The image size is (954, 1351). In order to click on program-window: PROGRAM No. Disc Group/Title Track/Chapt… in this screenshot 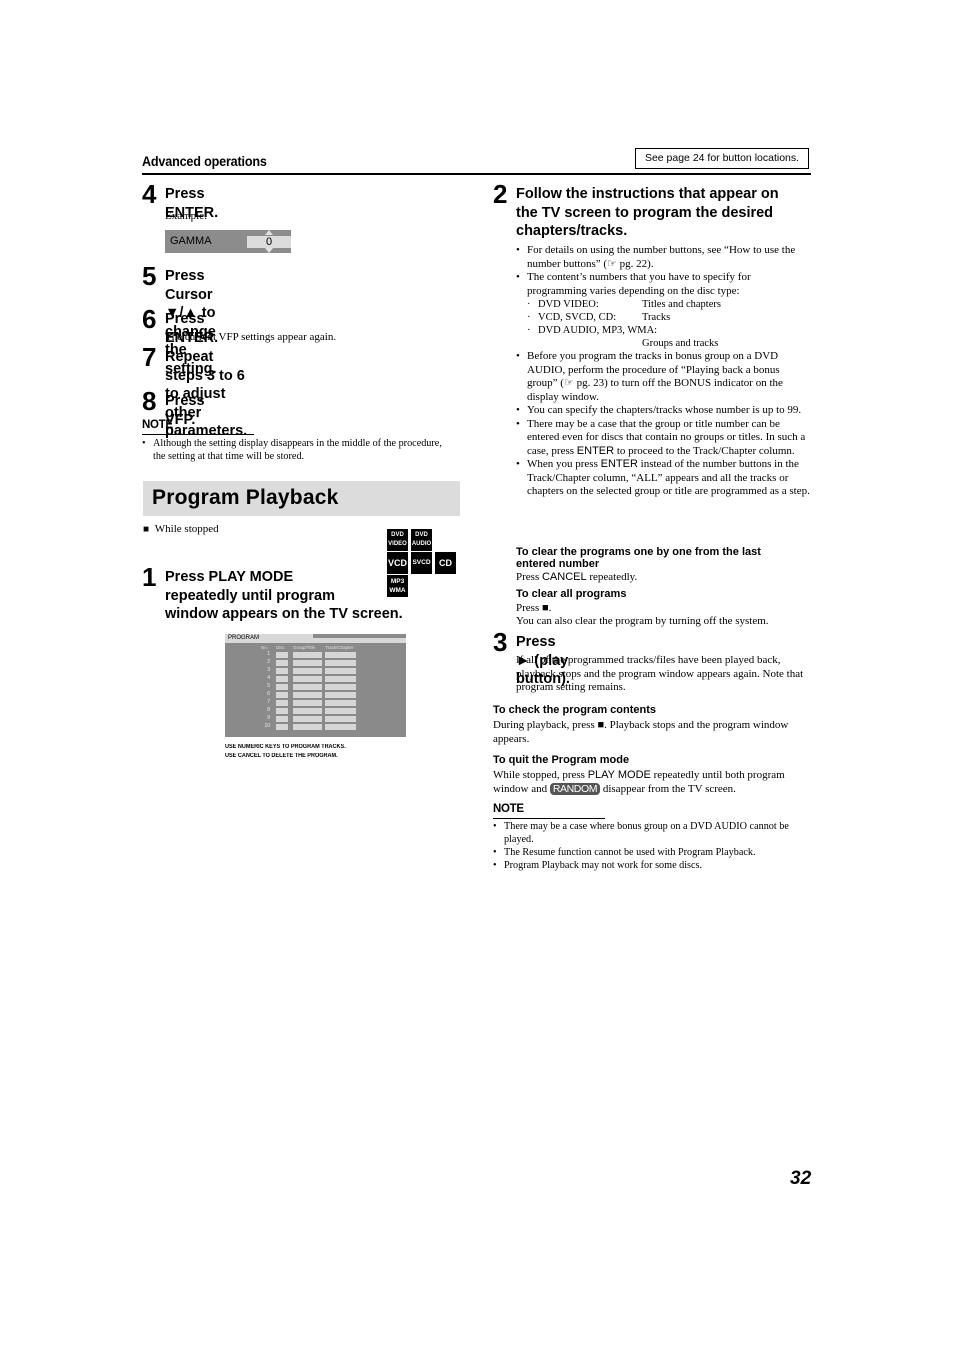, I will do `click(315, 685)`.